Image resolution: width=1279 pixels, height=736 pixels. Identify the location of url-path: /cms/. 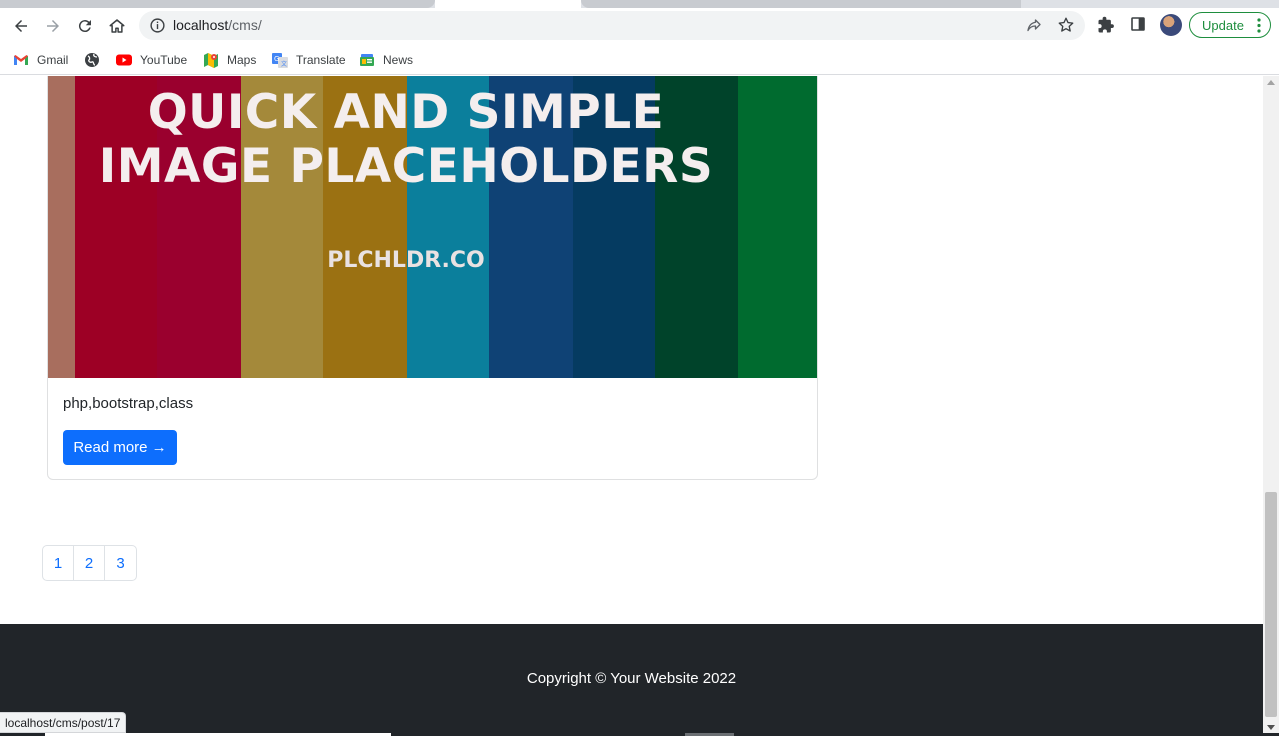
(245, 25).